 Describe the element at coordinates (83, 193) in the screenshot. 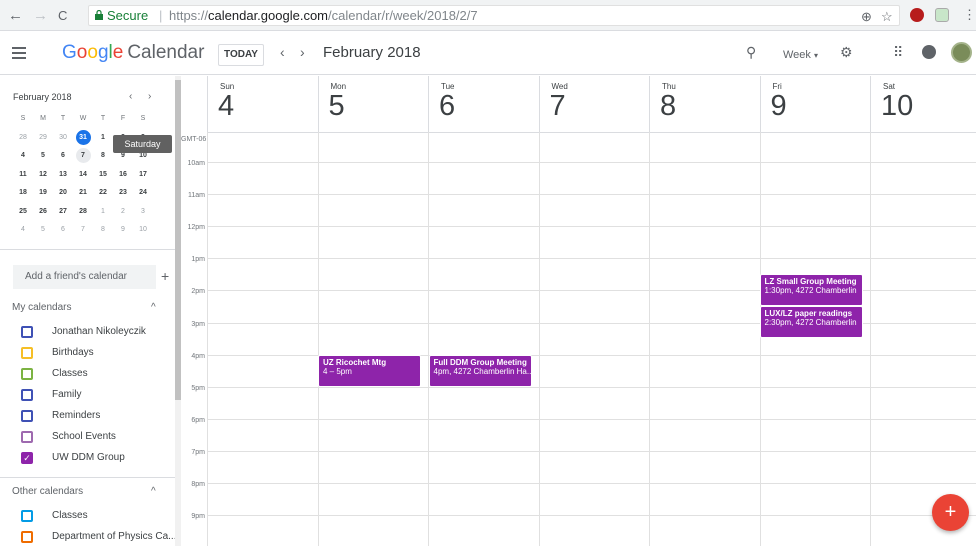

I see `mini-day: 21` at that location.